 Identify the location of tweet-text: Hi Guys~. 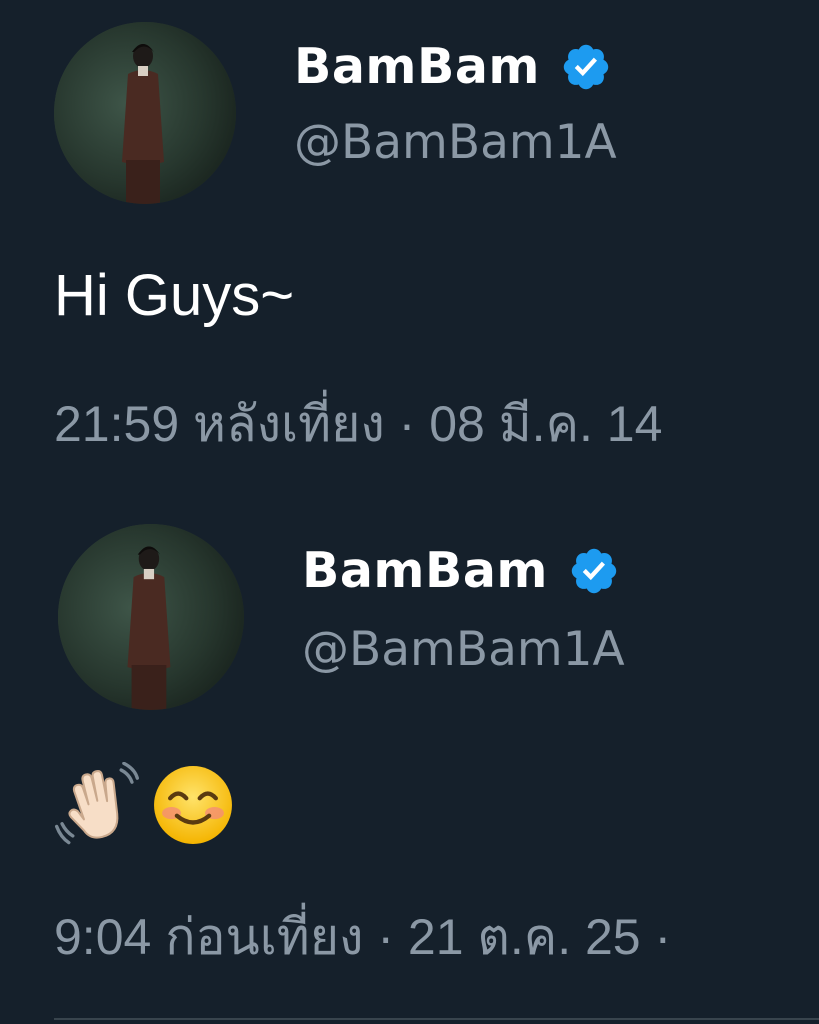
(174, 295).